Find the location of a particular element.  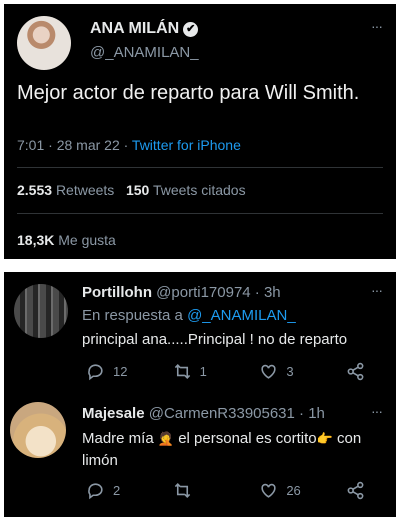

reply-name: Portillohn is located at coordinates (117, 292).